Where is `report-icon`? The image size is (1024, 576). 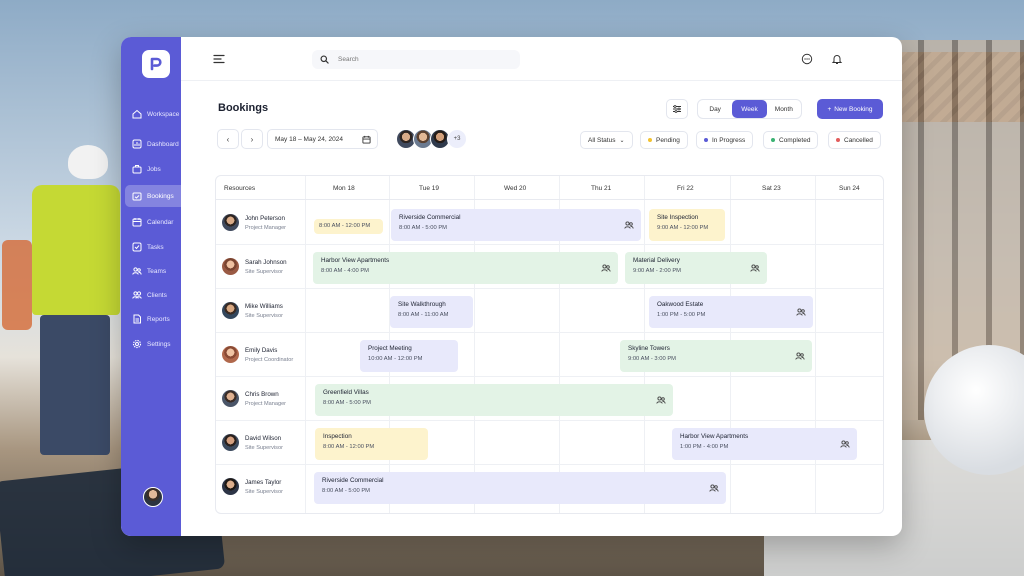
report-icon is located at coordinates (137, 319).